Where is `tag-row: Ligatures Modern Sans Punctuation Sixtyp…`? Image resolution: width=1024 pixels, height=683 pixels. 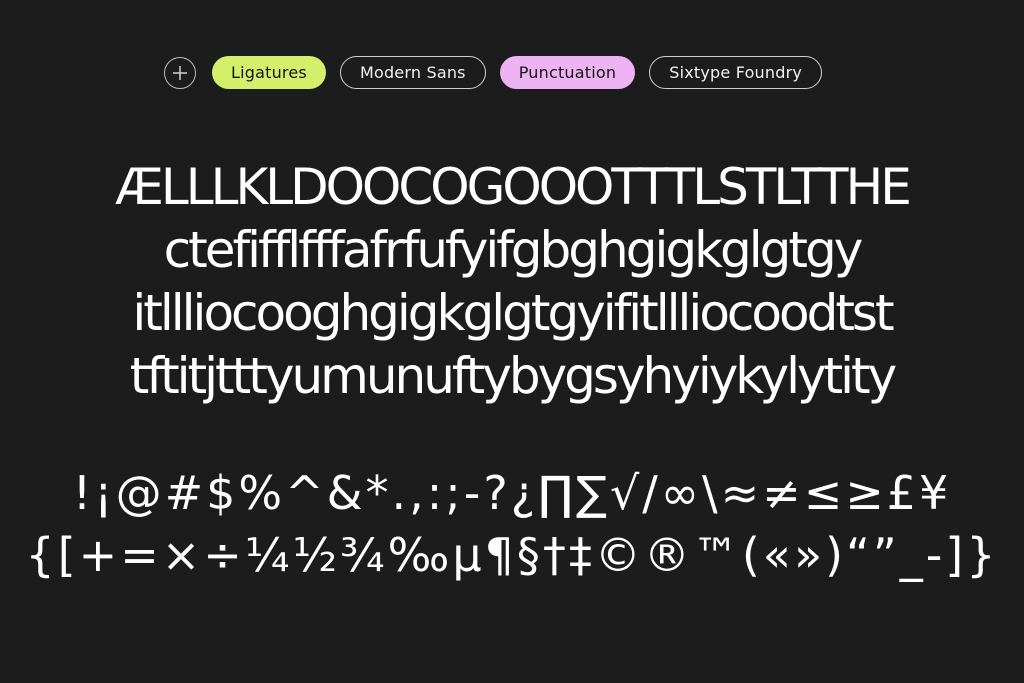 tag-row: Ligatures Modern Sans Punctuation Sixtyp… is located at coordinates (493, 72).